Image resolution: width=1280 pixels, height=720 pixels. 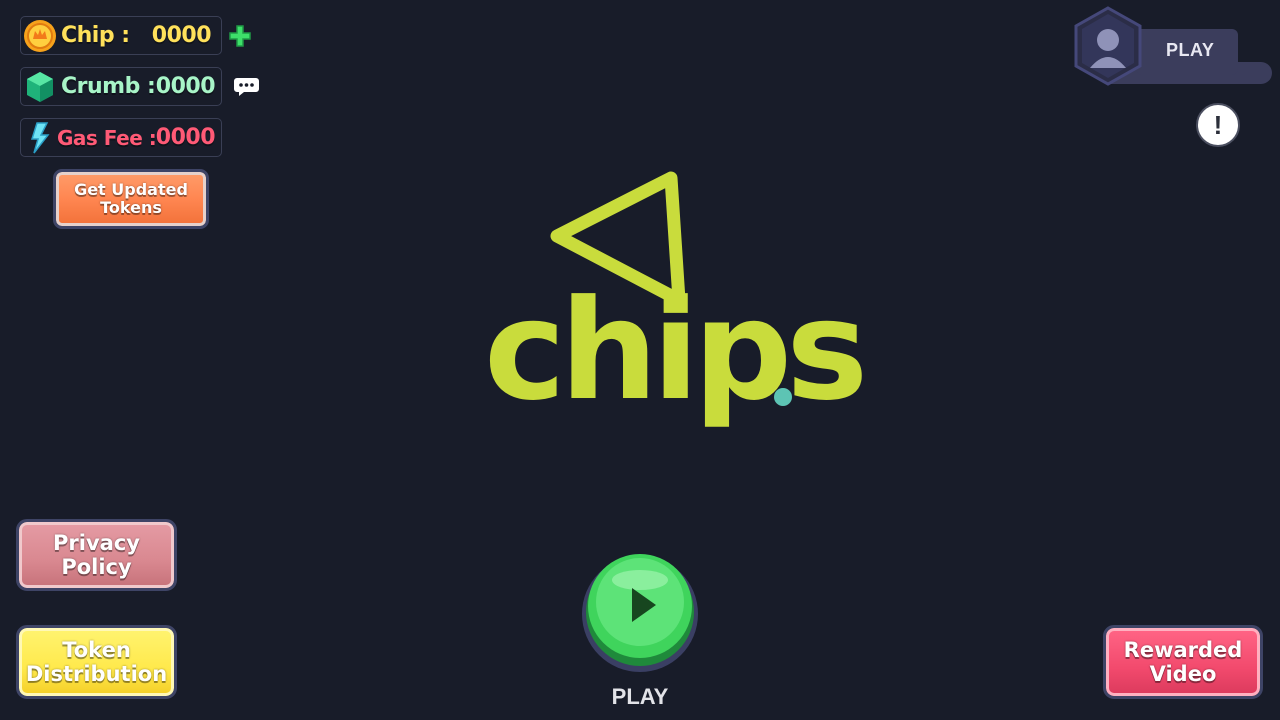 I want to click on gas-fee-panel: Gas Fee : 0000, so click(x=121, y=137).